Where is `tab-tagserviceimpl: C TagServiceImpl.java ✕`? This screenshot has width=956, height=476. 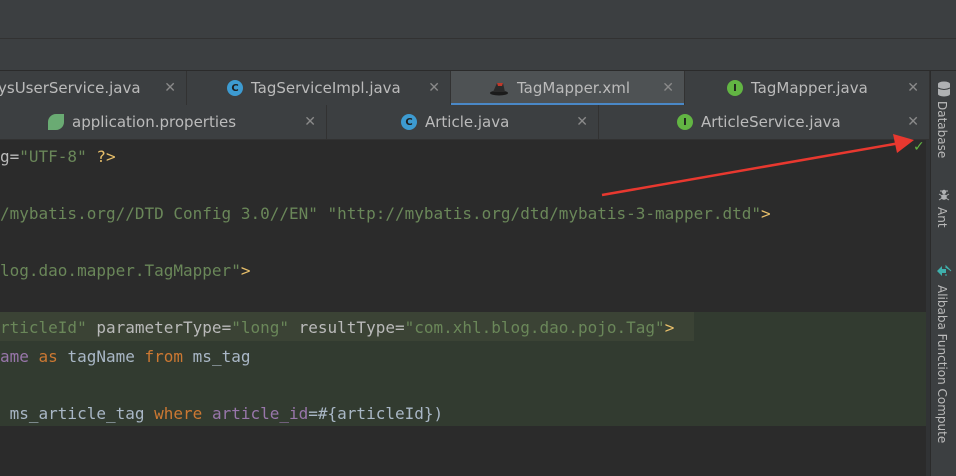
tab-tagserviceimpl: C TagServiceImpl.java ✕ is located at coordinates (319, 88).